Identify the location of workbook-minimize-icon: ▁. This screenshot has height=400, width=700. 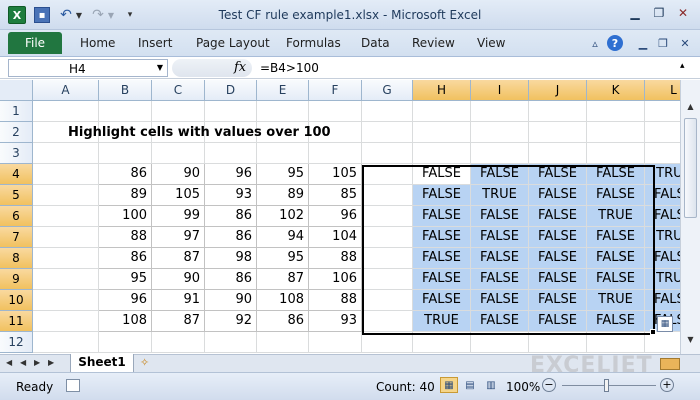
(643, 43).